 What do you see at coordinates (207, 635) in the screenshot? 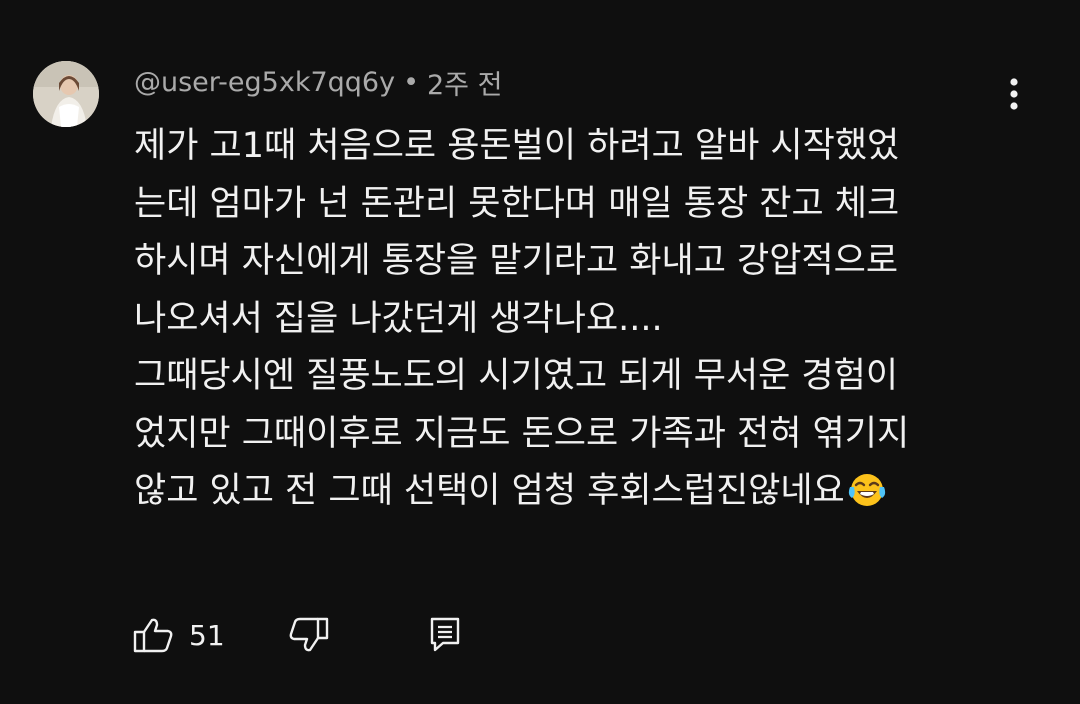
I see `like-count: 51` at bounding box center [207, 635].